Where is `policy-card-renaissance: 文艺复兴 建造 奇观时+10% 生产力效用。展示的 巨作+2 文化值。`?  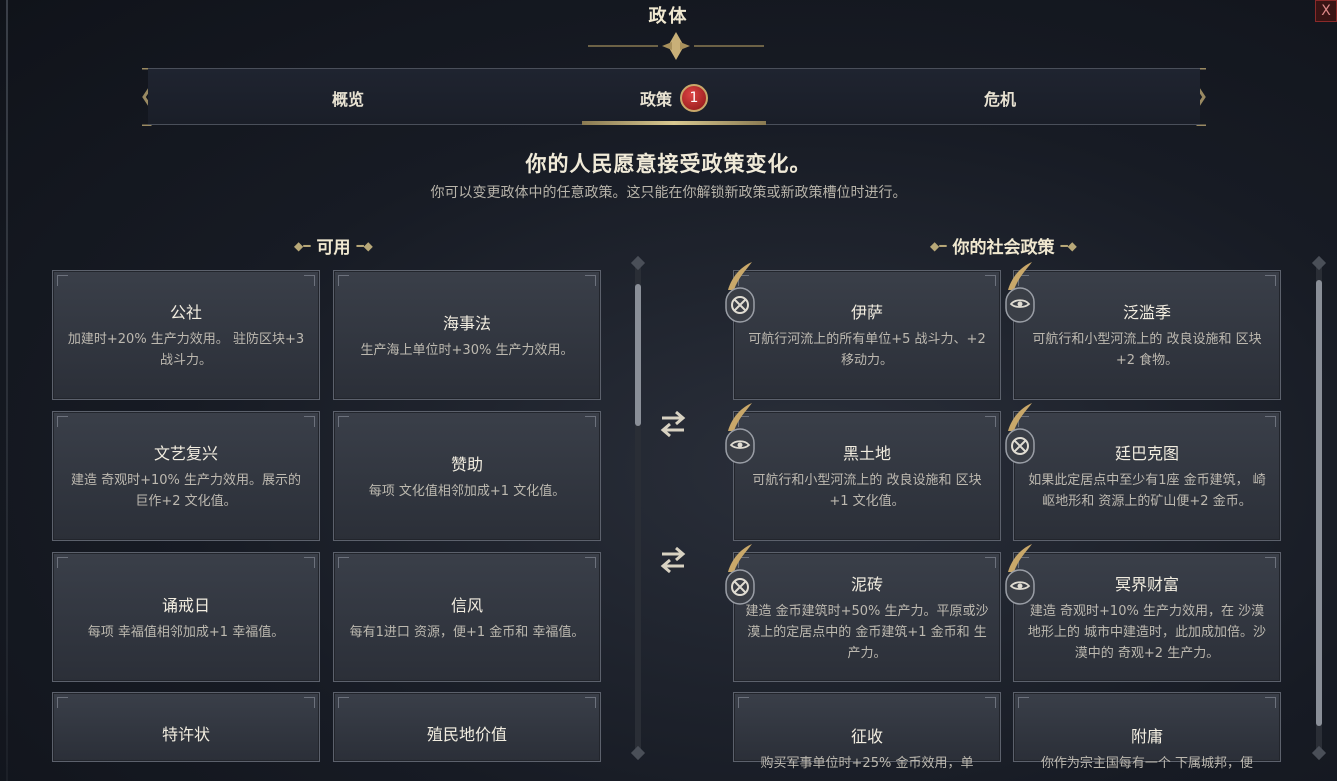
policy-card-renaissance: 文艺复兴 建造 奇观时+10% 生产力效用。展示的 巨作+2 文化值。 is located at coordinates (186, 476).